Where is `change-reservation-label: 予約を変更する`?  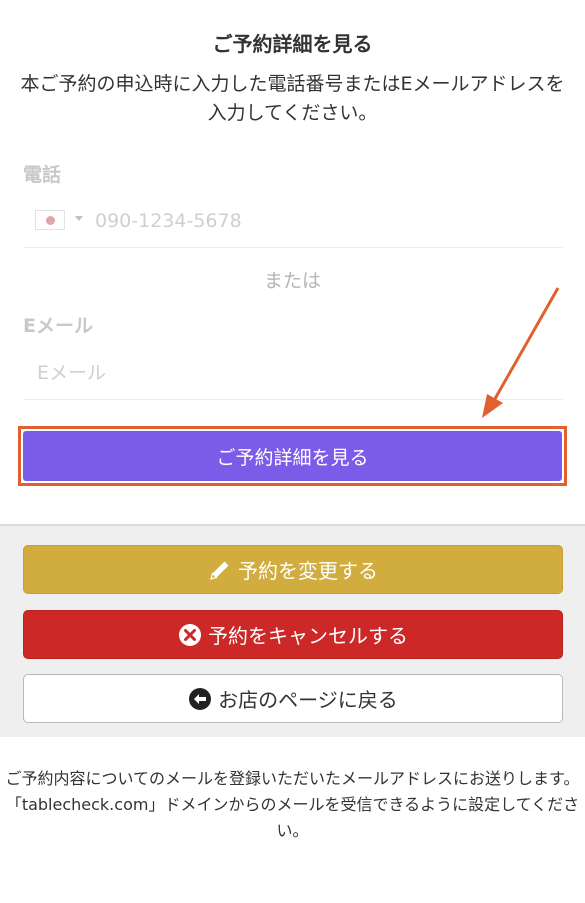
change-reservation-label: 予約を変更する is located at coordinates (308, 571).